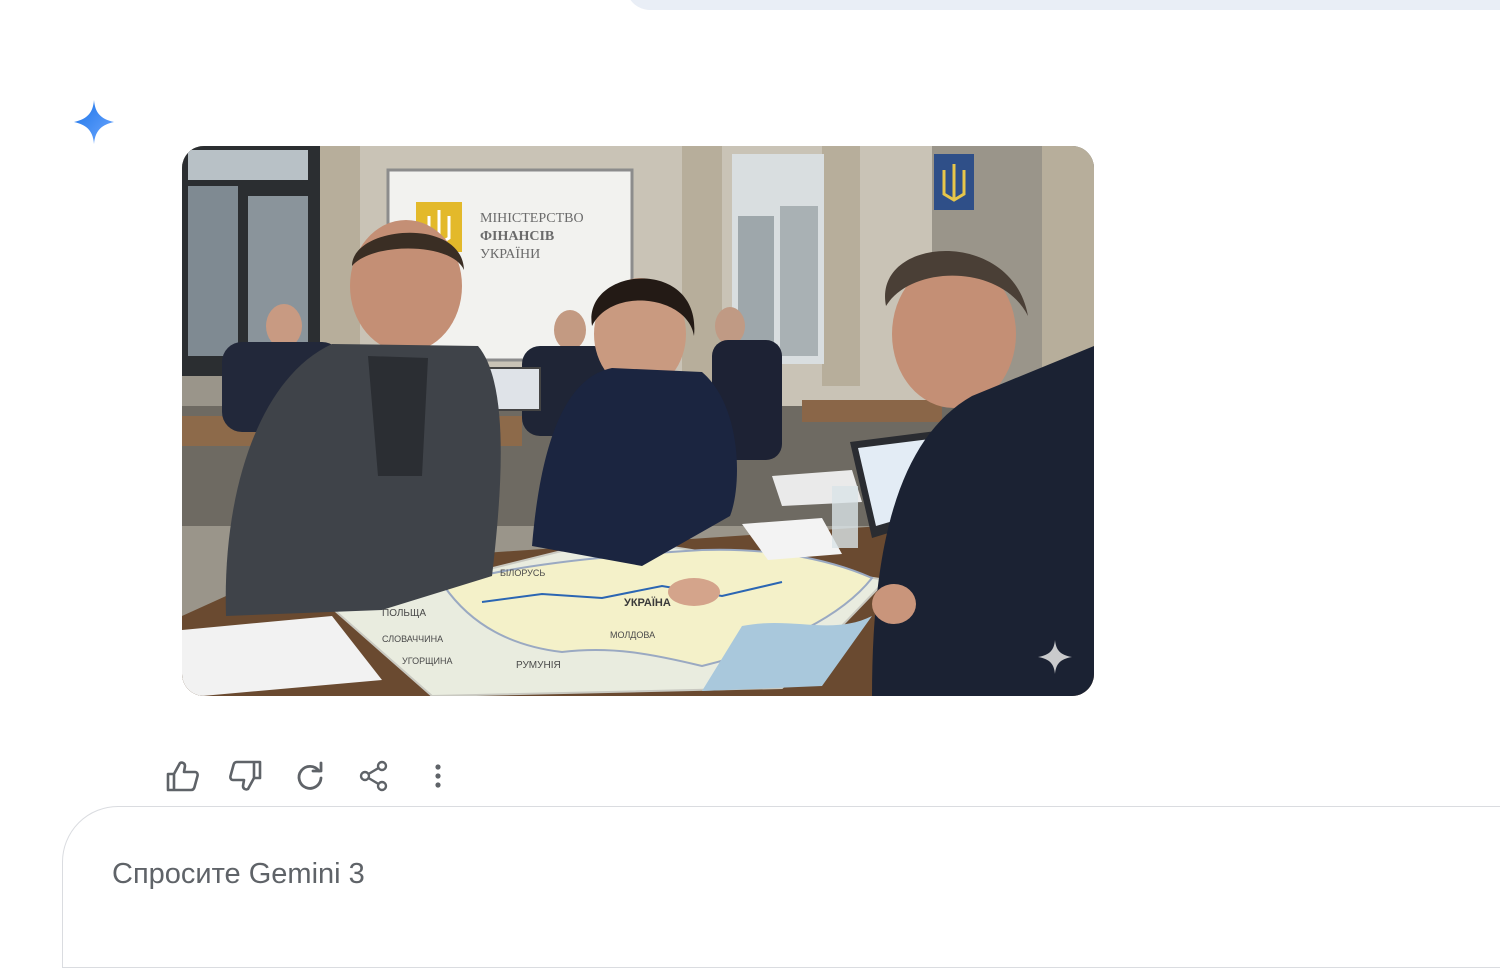 The height and width of the screenshot is (968, 1500). What do you see at coordinates (647, 602) in the screenshot?
I see `map-label-ukraine: УКРАЇНА` at bounding box center [647, 602].